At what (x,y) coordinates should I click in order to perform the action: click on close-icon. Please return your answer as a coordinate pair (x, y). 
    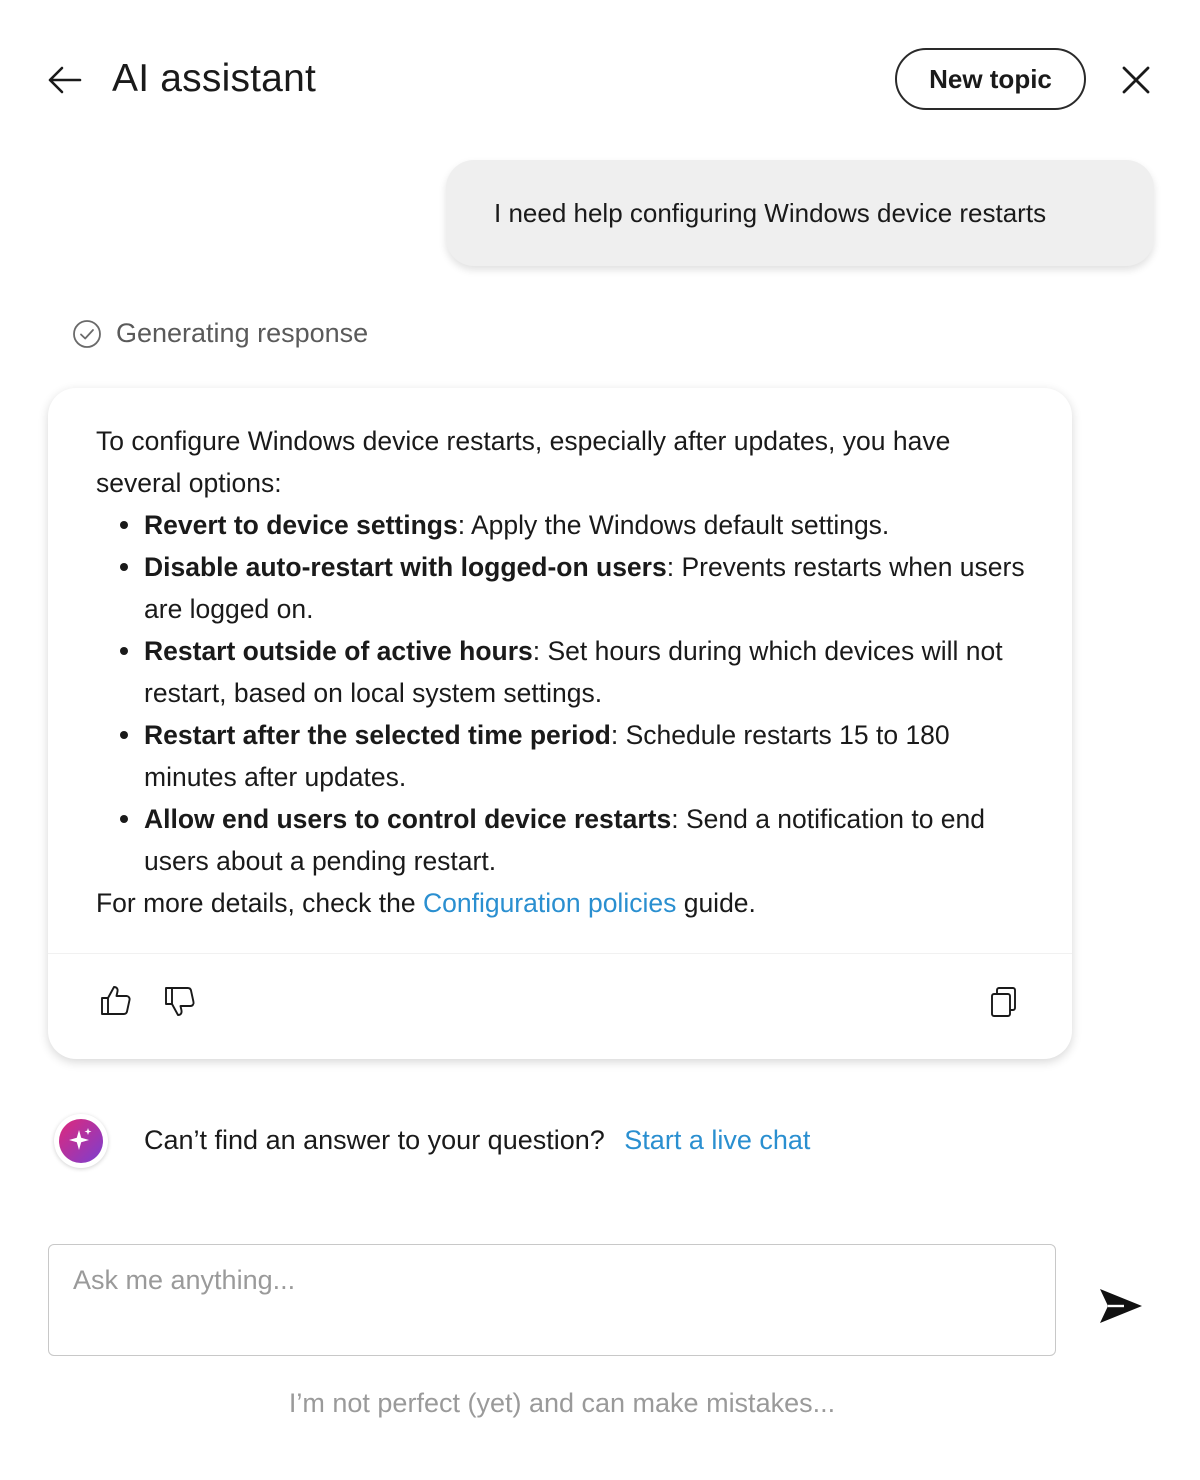
    Looking at the image, I should click on (1136, 80).